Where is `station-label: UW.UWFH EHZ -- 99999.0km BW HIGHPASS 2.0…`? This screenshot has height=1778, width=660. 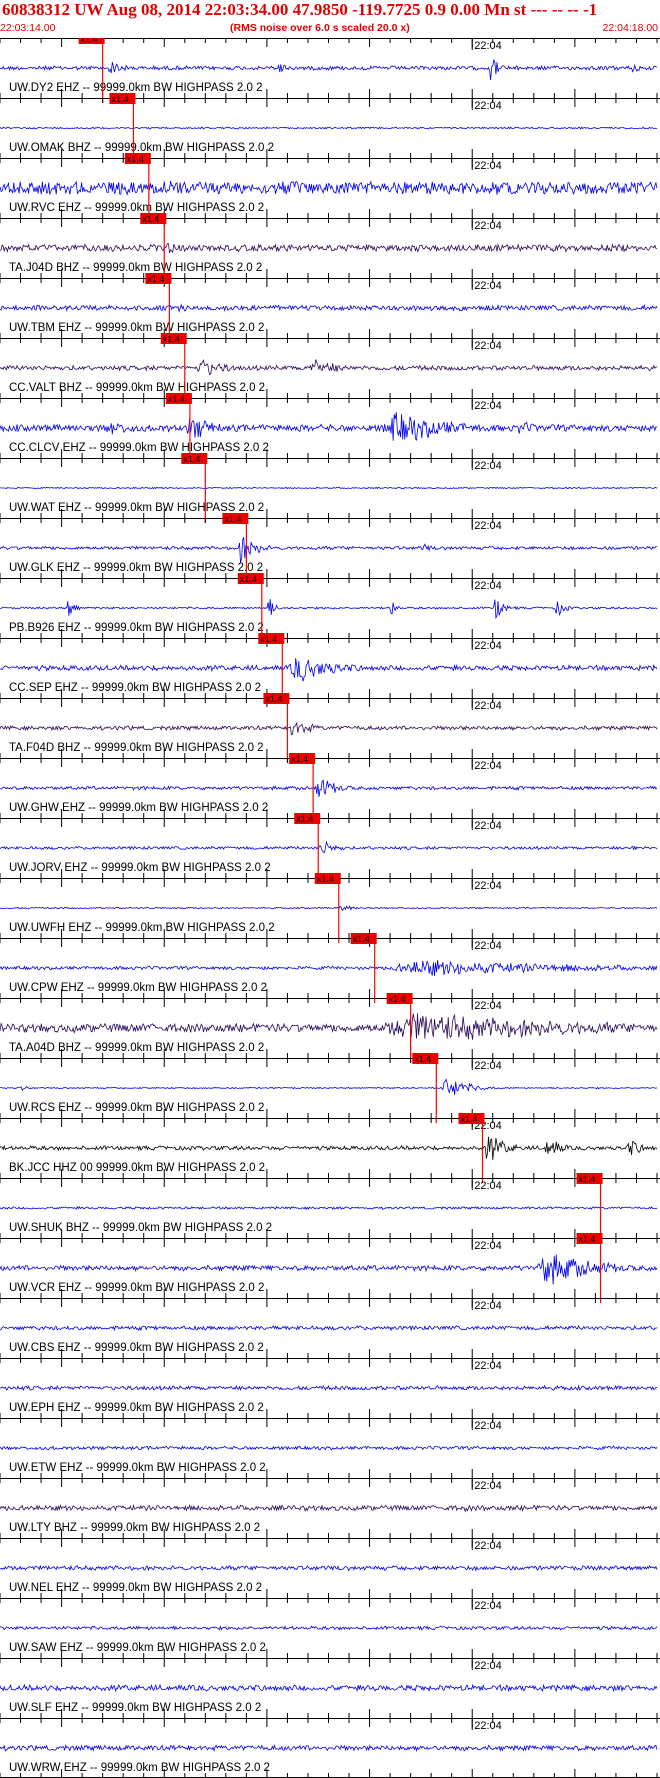
station-label: UW.UWFH EHZ -- 99999.0km BW HIGHPASS 2.0… is located at coordinates (142, 928).